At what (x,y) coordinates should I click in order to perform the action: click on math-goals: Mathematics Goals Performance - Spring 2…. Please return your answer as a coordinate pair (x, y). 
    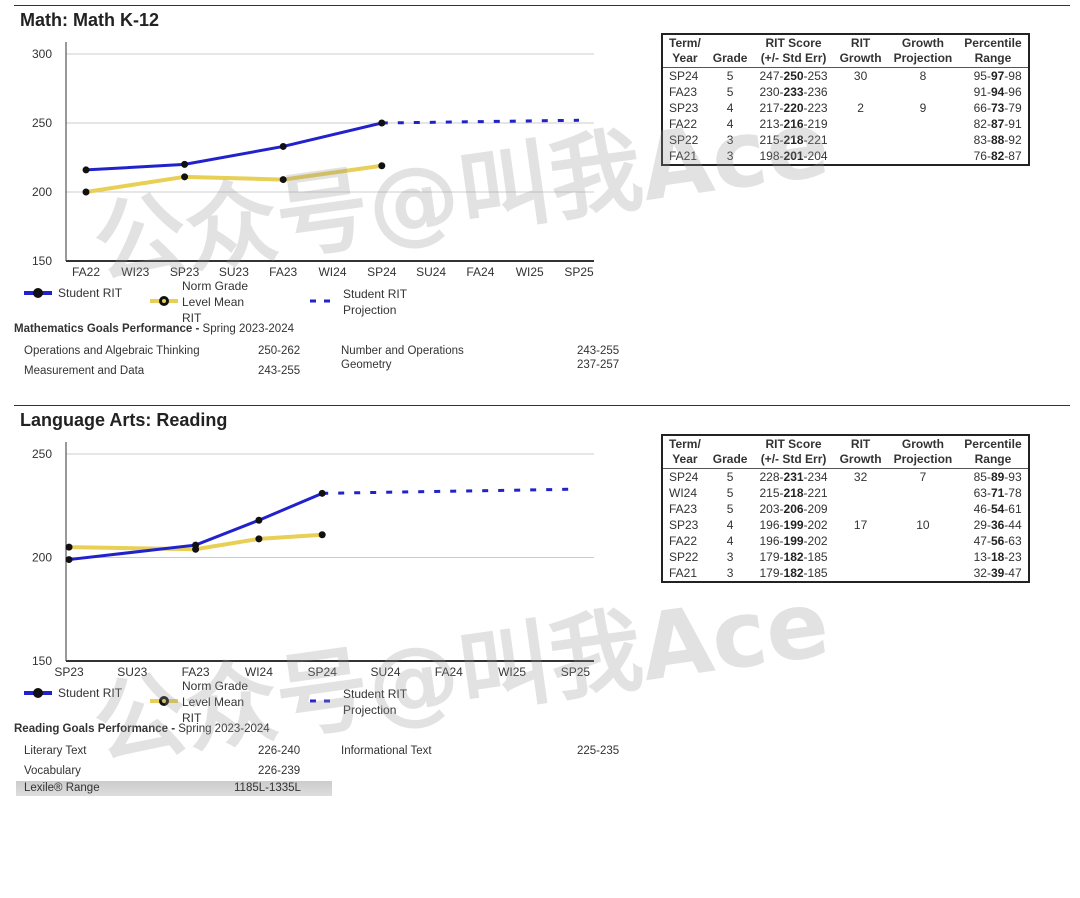
    Looking at the image, I should click on (324, 350).